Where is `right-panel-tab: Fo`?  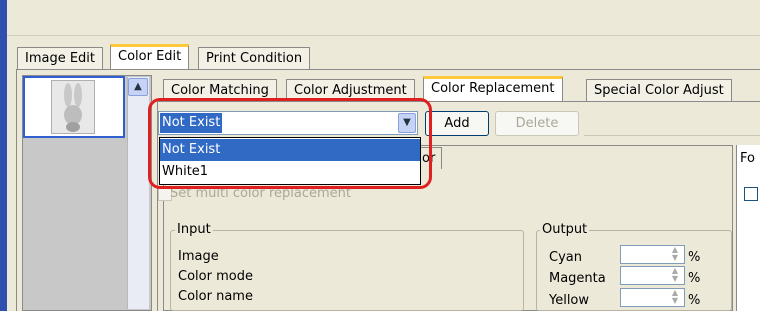
right-panel-tab: Fo is located at coordinates (747, 159).